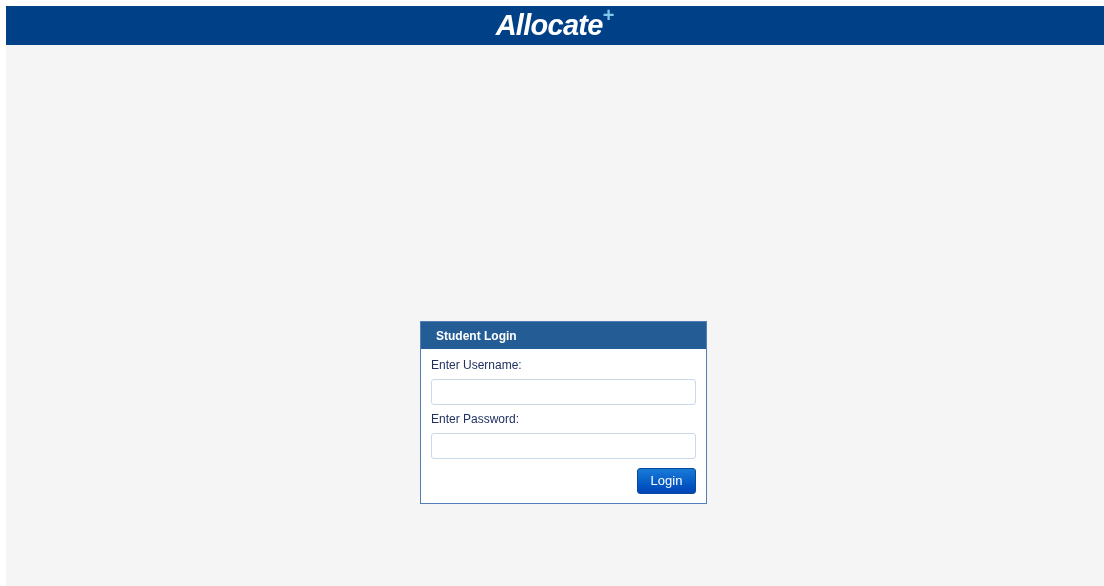  What do you see at coordinates (476, 336) in the screenshot?
I see `panel-title: Student Login` at bounding box center [476, 336].